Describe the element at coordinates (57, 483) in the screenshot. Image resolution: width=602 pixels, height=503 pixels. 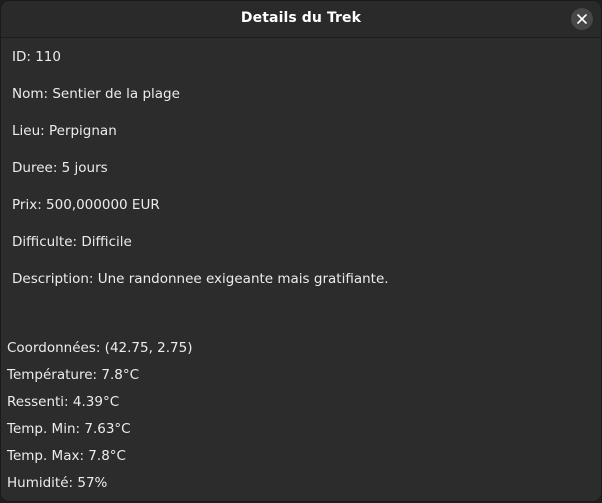
I see `weather-humidity-label: Humidité: 57%` at that location.